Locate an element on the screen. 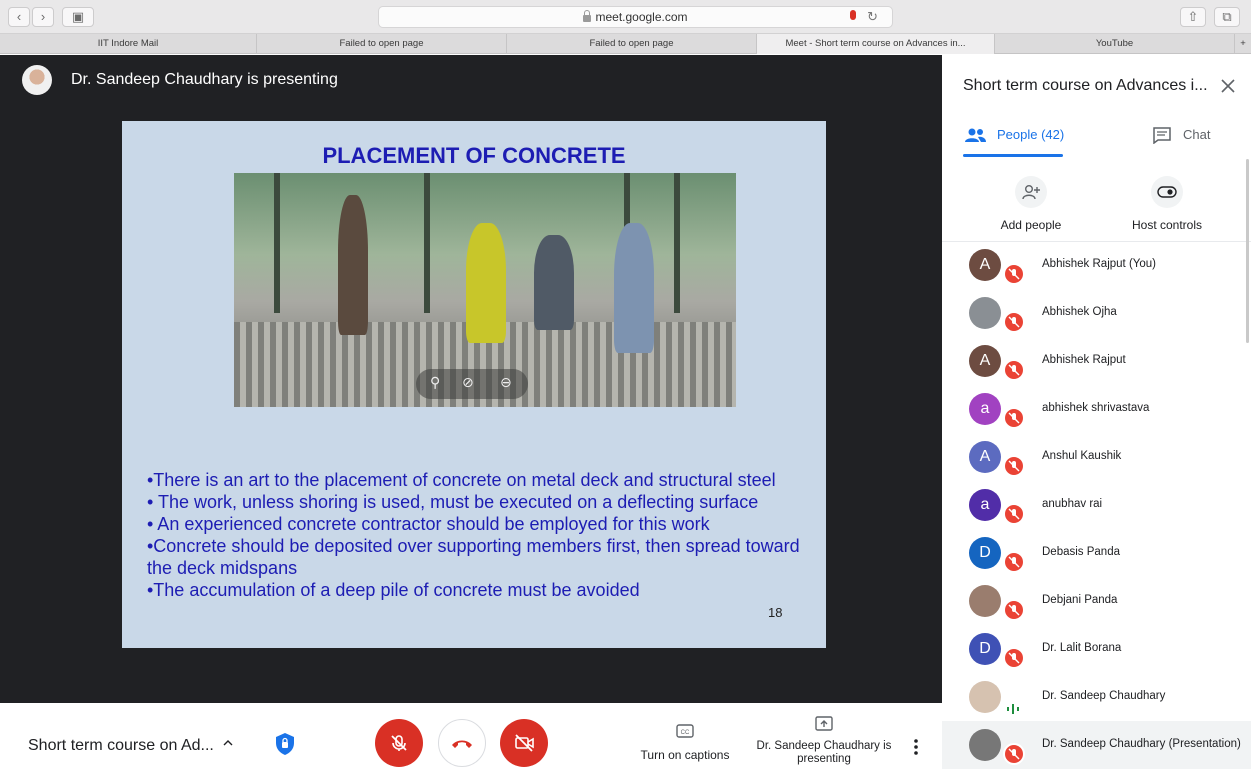 The height and width of the screenshot is (772, 1251). chevron-up-icon is located at coordinates (228, 743).